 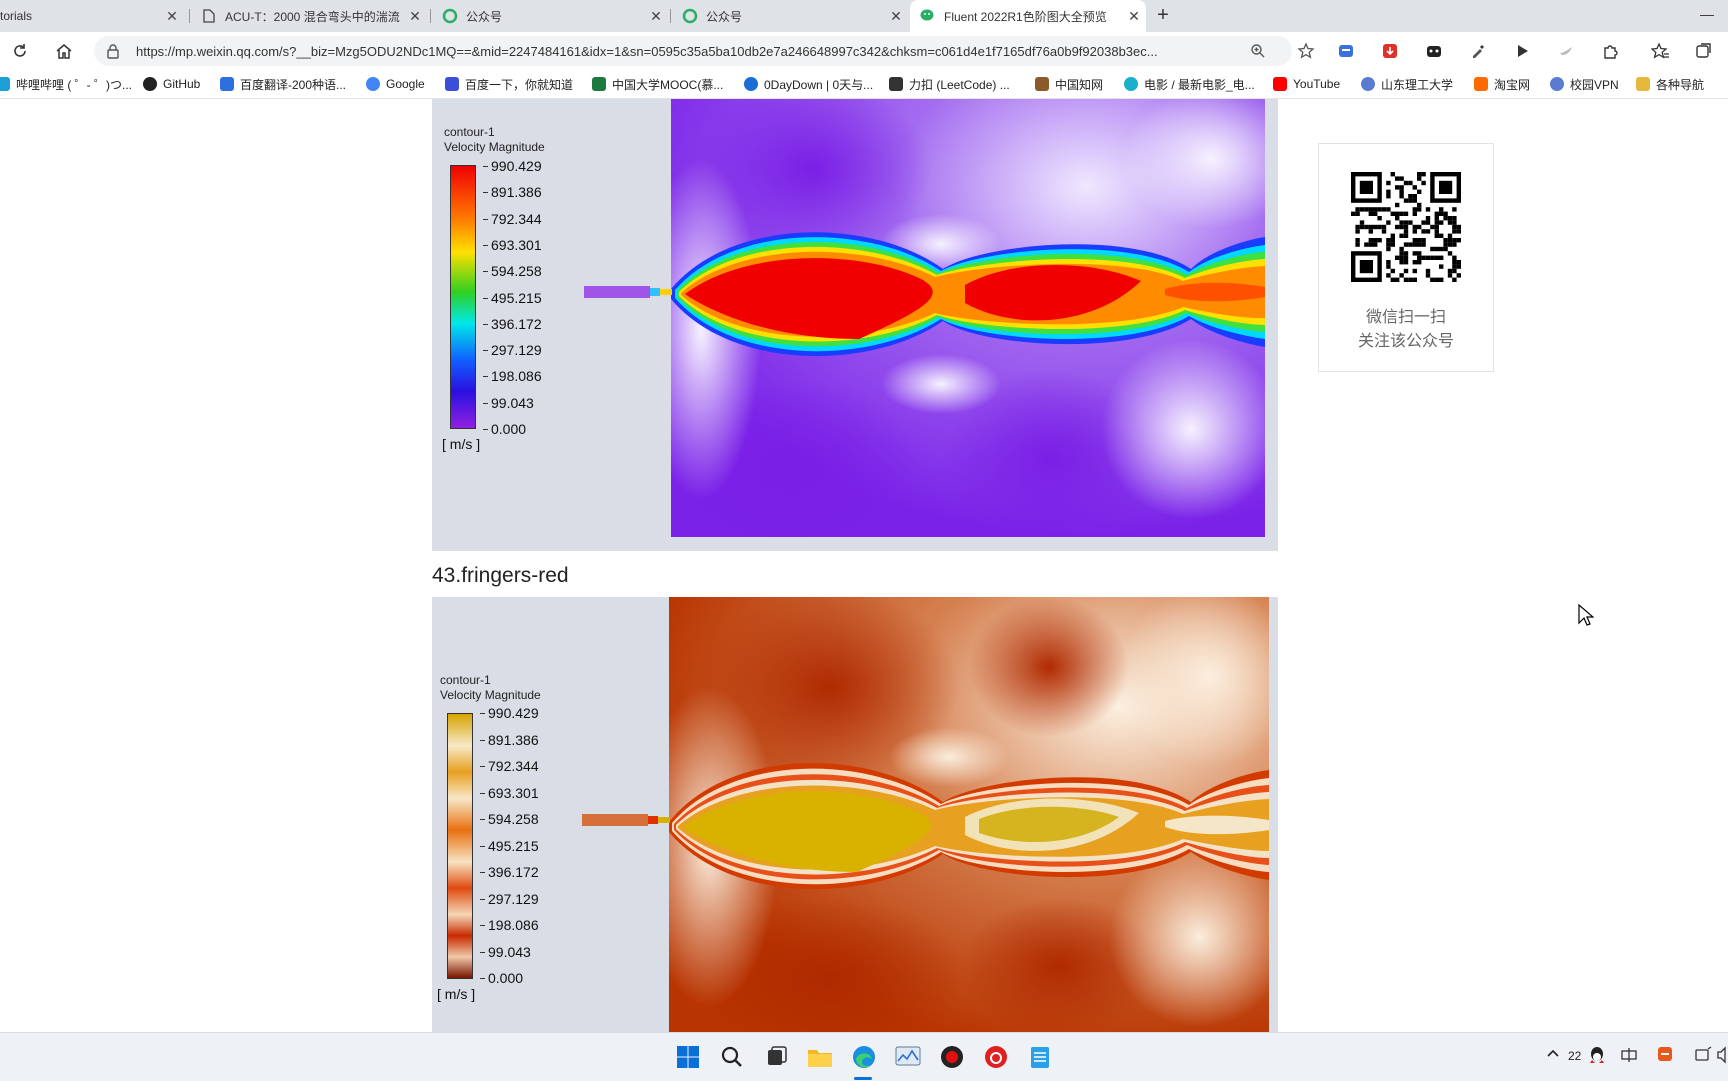 I want to click on bookmark-folder-navigation: 各种导航, so click(x=1670, y=84).